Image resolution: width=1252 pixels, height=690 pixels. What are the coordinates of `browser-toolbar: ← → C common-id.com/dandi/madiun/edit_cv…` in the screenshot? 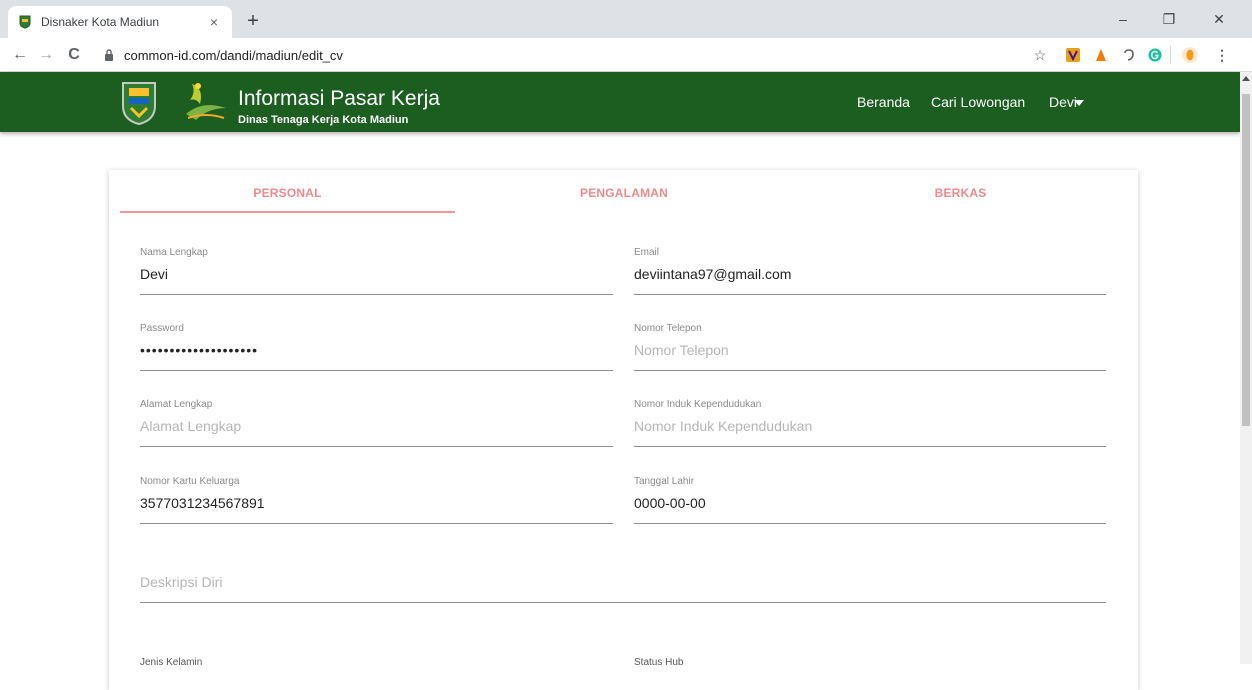 It's located at (626, 55).